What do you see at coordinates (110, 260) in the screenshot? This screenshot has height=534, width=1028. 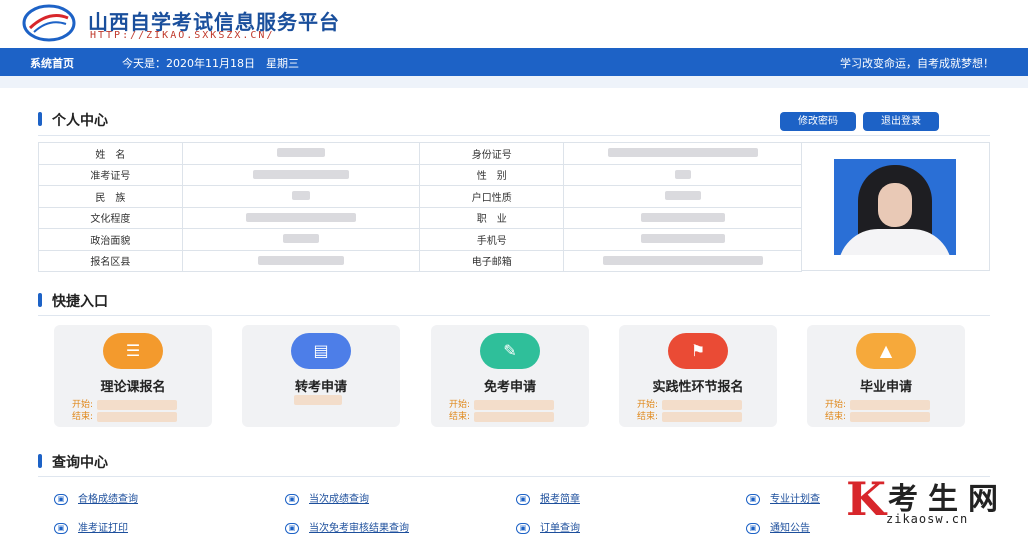 I see `label-district: 报名区县` at bounding box center [110, 260].